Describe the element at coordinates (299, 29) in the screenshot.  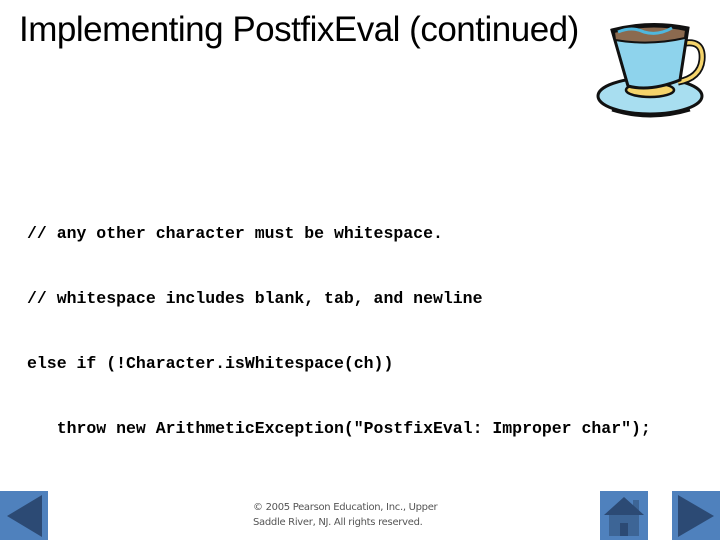
I see `slide-title: Implementing PostfixEval (continued)` at that location.